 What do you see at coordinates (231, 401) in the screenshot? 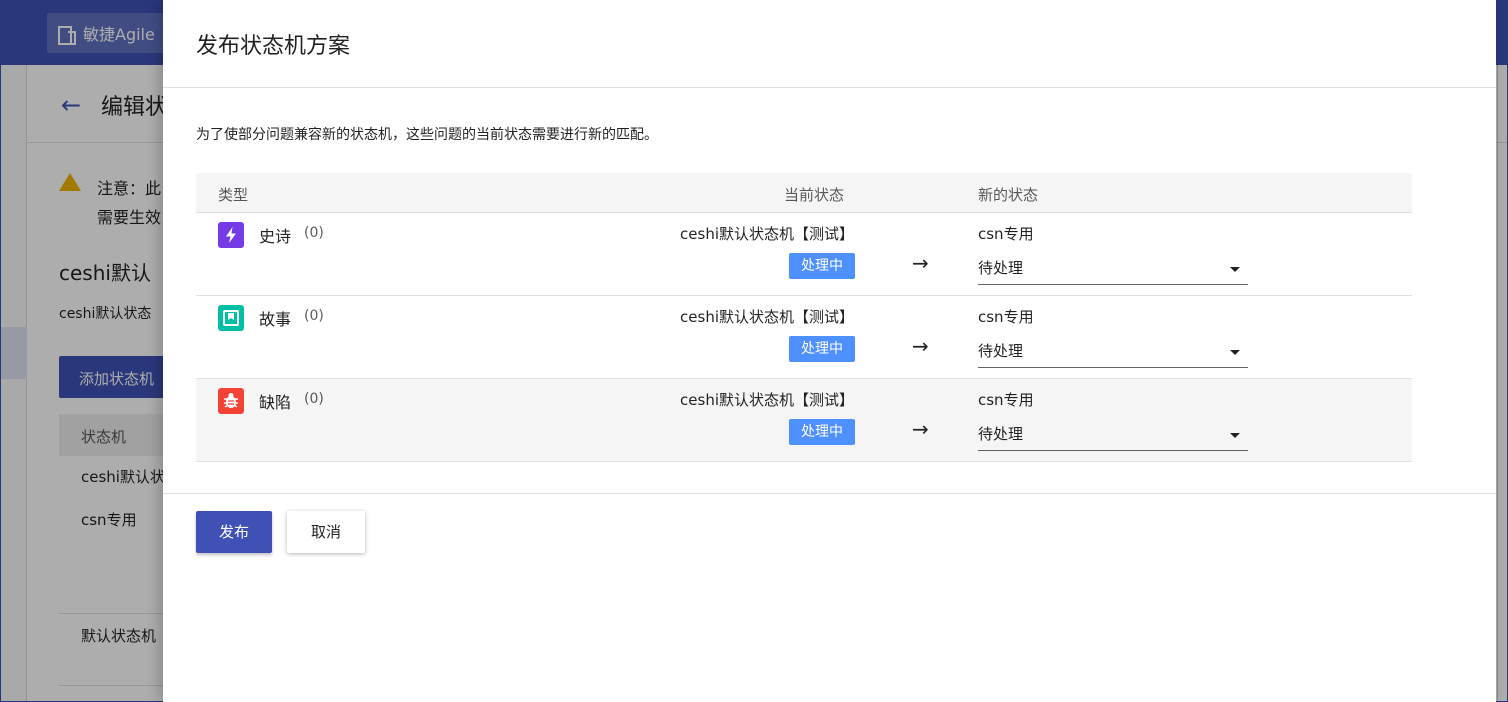
I see `bug-icon` at bounding box center [231, 401].